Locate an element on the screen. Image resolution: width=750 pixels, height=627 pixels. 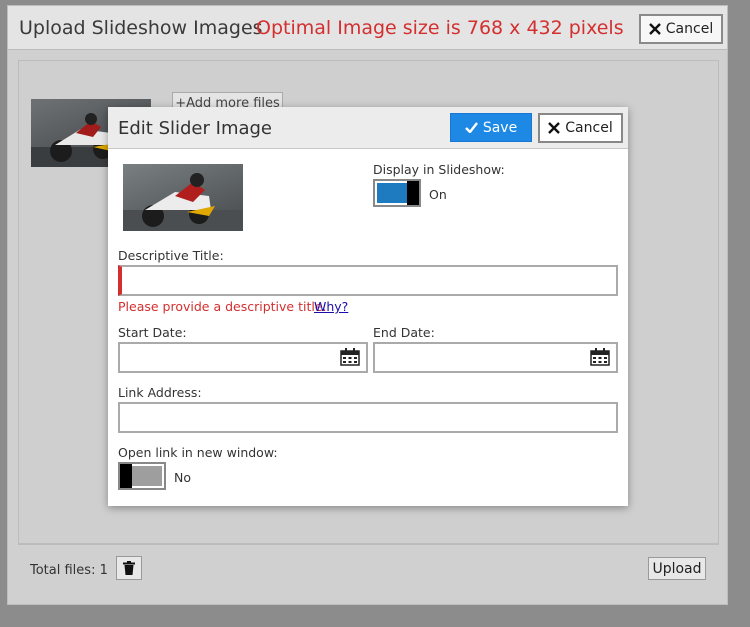
open-new-window-state: No is located at coordinates (182, 477).